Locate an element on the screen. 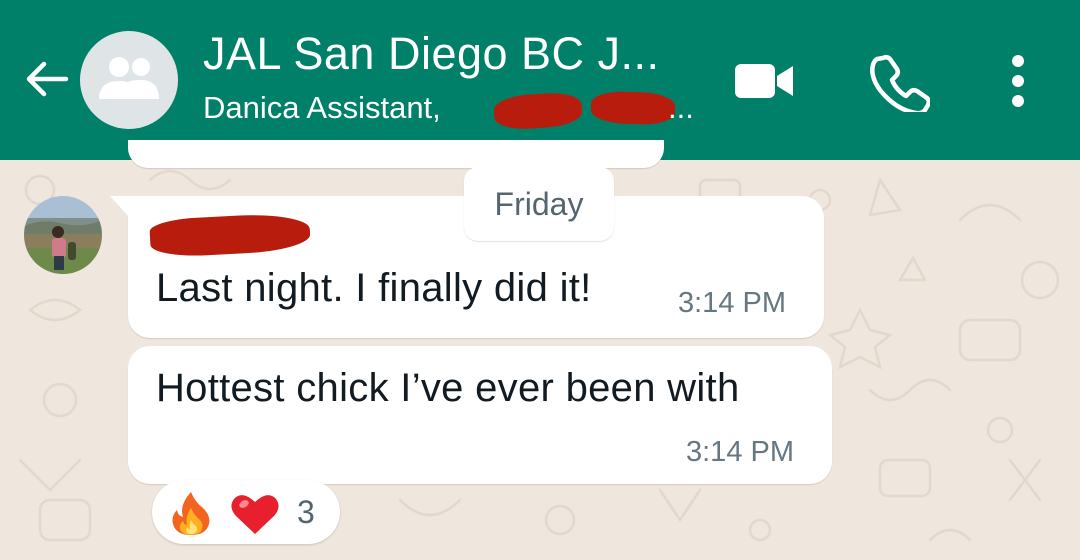 This screenshot has width=1080, height=560. participant-name: Danica Assistant, is located at coordinates (322, 107).